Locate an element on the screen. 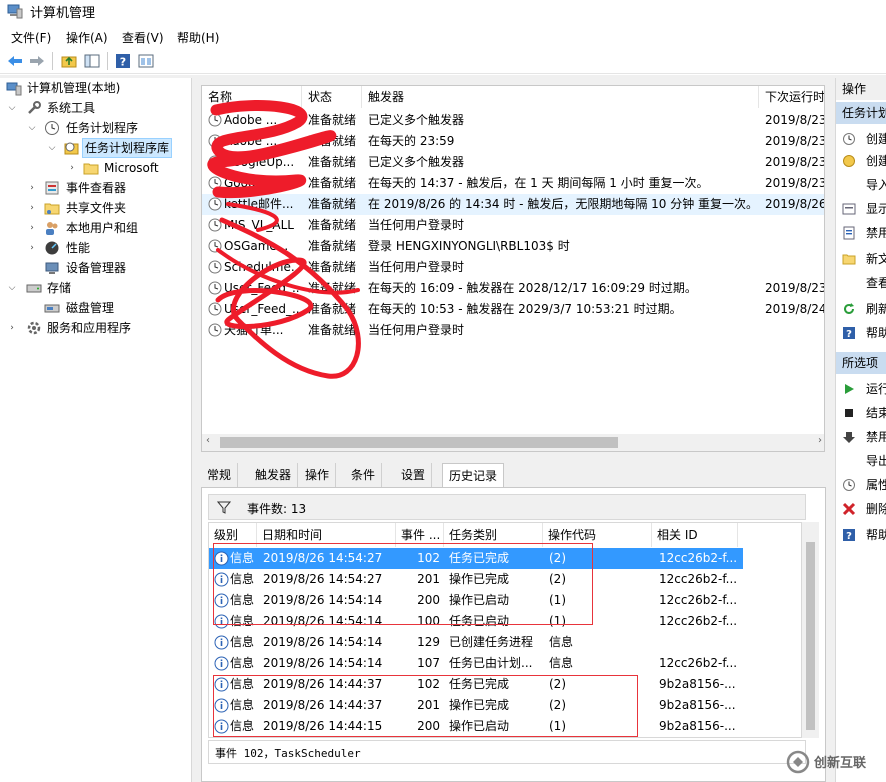  action-item-label: 帮助 is located at coordinates (876, 333).